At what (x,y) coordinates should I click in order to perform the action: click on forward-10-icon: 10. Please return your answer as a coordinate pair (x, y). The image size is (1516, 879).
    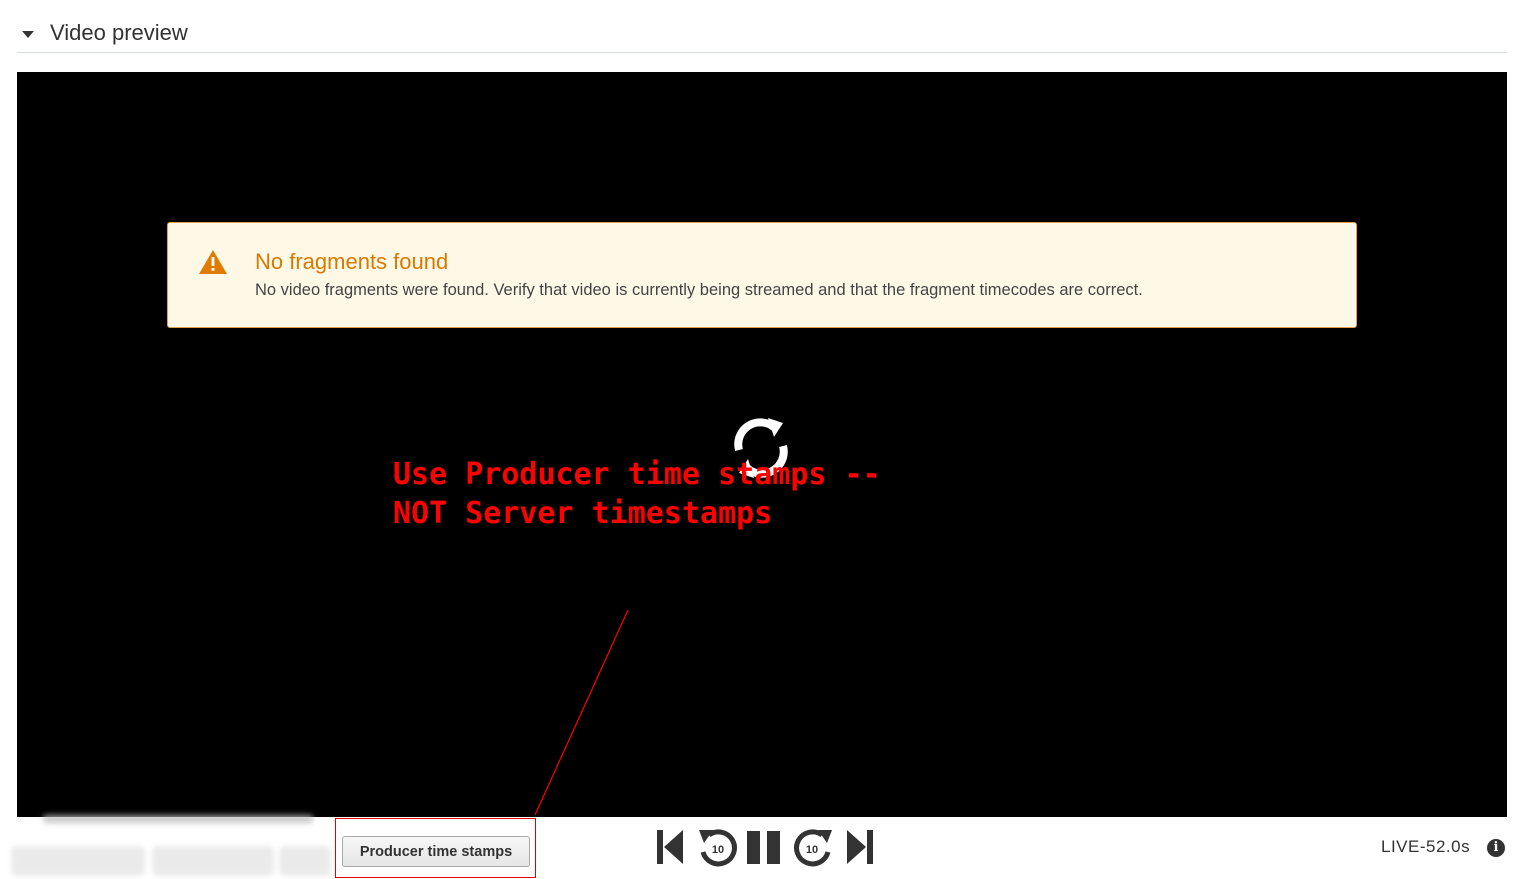
    Looking at the image, I should click on (814, 847).